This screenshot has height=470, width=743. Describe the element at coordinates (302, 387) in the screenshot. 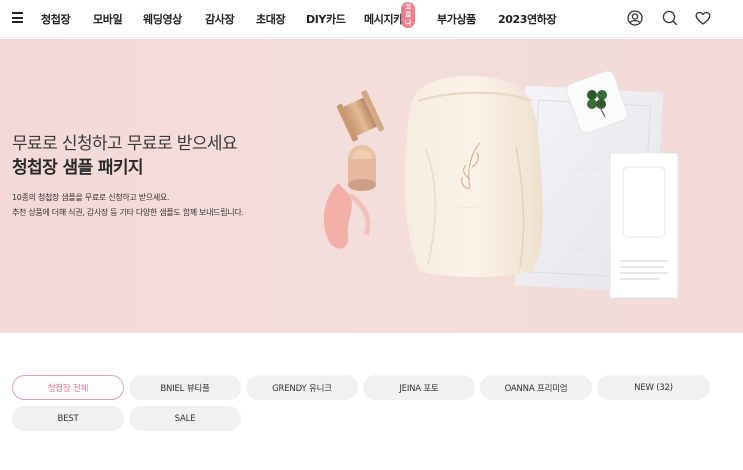

I see `category-chip-grendy: GRENDY 유니크` at that location.